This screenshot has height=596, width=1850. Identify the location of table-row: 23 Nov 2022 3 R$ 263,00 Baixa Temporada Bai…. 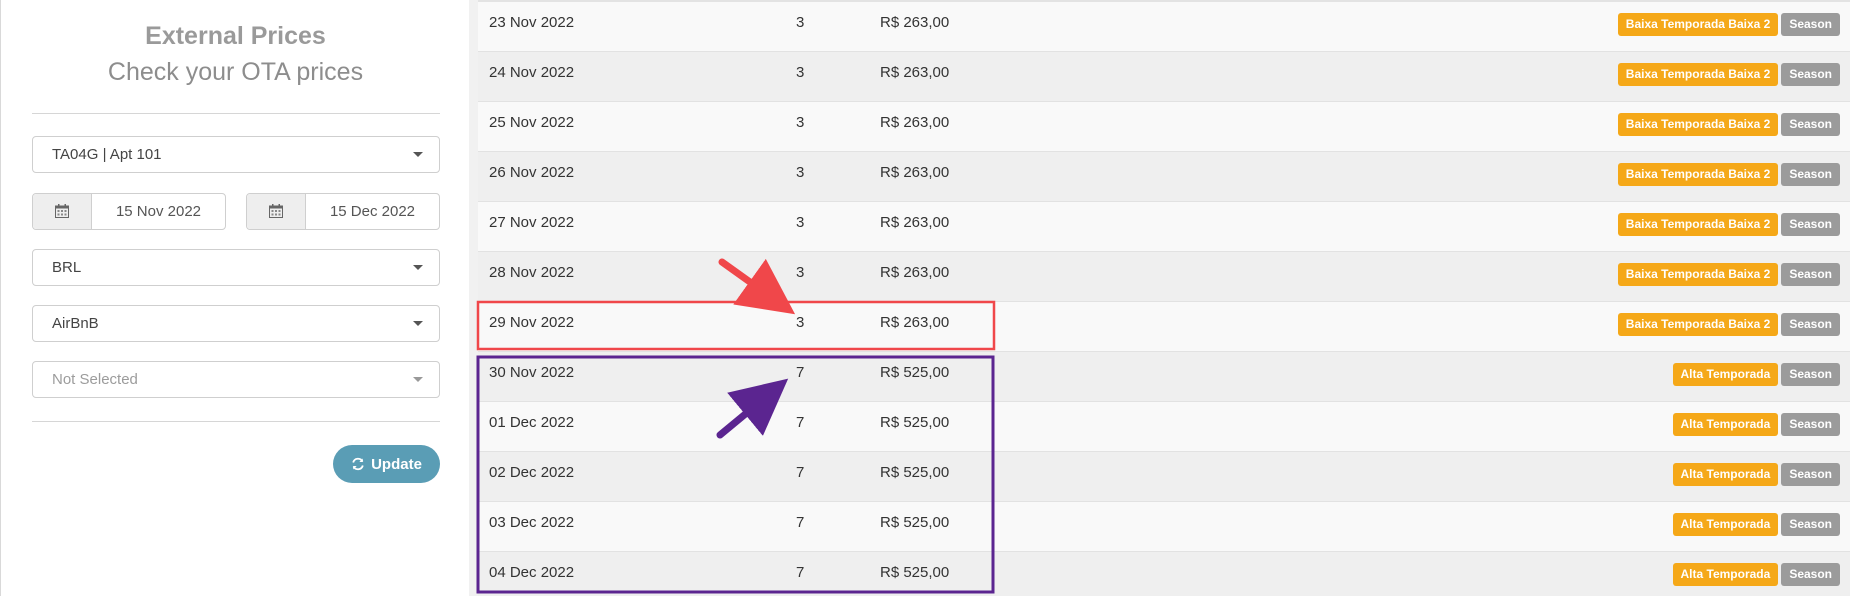
(1164, 27).